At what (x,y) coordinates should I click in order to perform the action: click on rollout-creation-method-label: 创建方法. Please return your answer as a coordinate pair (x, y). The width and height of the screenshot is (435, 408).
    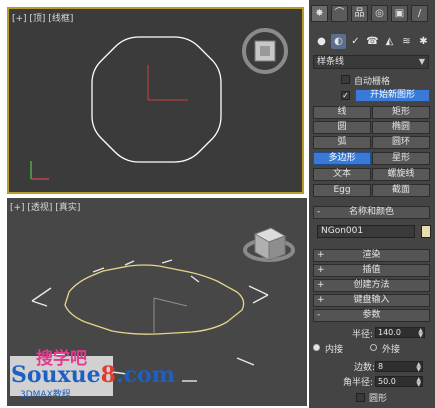
    Looking at the image, I should click on (371, 285).